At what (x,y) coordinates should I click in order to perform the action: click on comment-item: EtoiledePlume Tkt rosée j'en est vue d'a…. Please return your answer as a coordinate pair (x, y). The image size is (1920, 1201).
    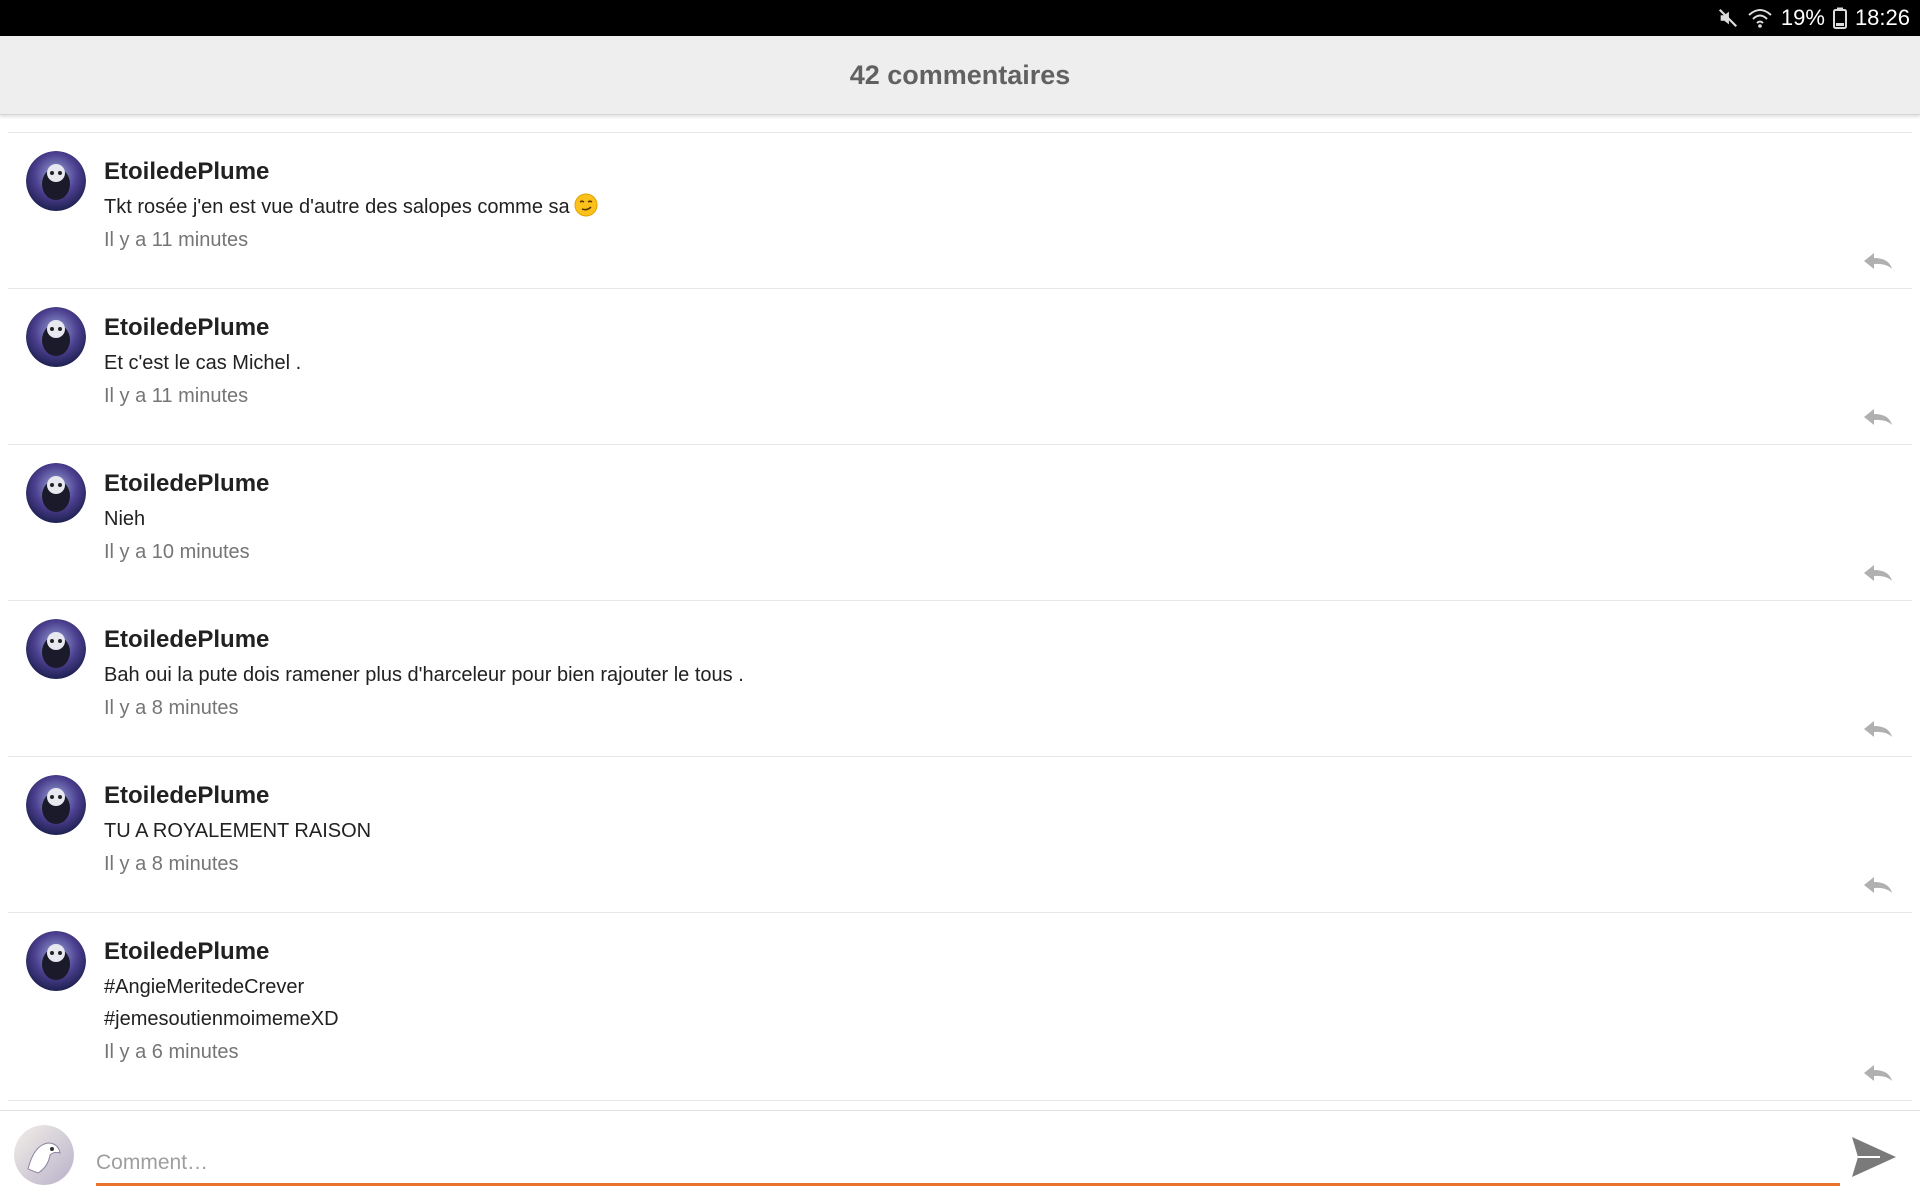
    Looking at the image, I should click on (960, 211).